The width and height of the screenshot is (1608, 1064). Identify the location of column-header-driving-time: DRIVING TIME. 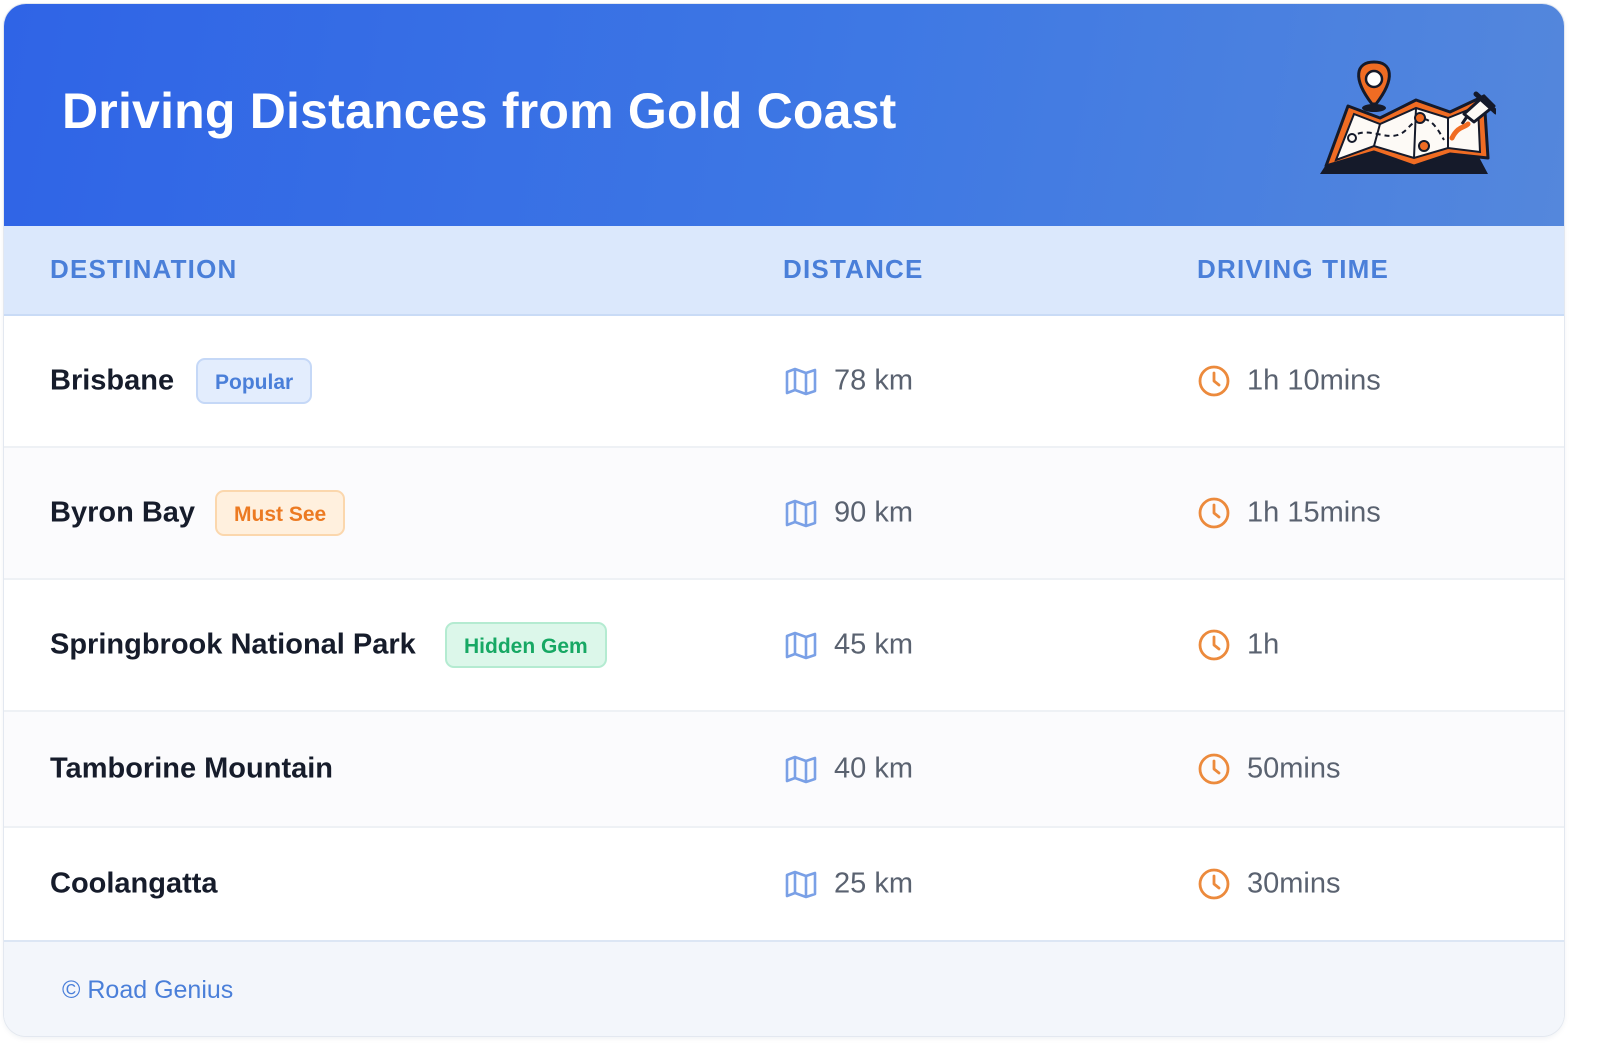
(1293, 269).